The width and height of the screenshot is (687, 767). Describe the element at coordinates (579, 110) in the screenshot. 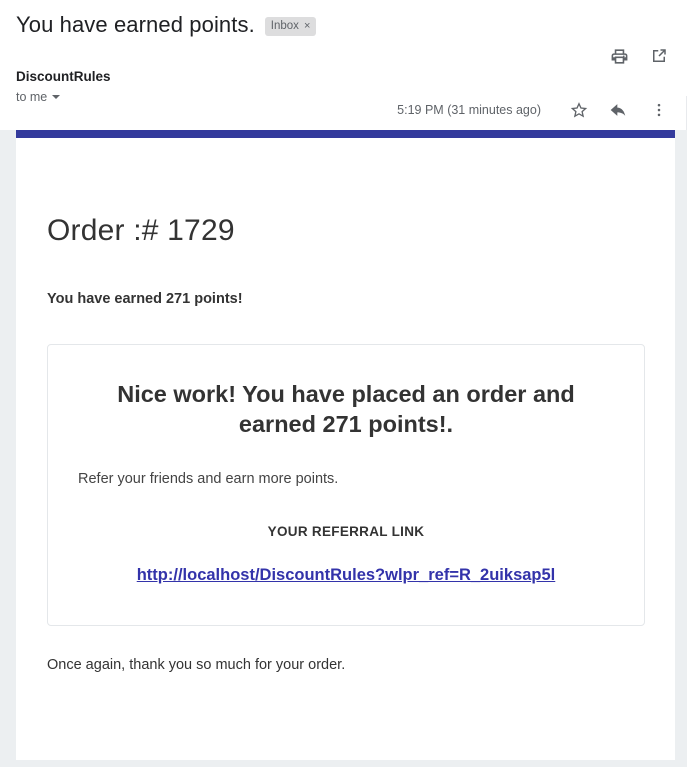

I see `star-icon` at that location.